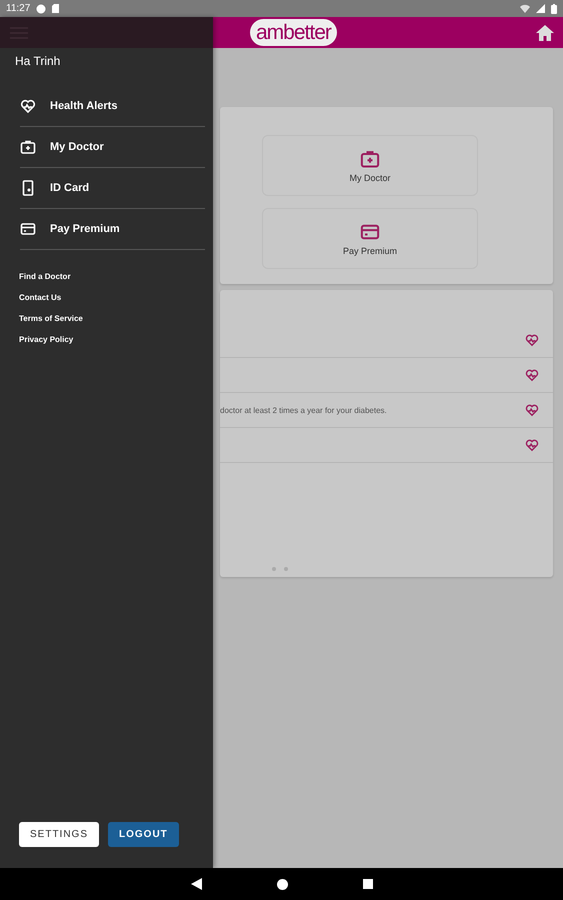  What do you see at coordinates (293, 32) in the screenshot?
I see `logo: ambetter` at bounding box center [293, 32].